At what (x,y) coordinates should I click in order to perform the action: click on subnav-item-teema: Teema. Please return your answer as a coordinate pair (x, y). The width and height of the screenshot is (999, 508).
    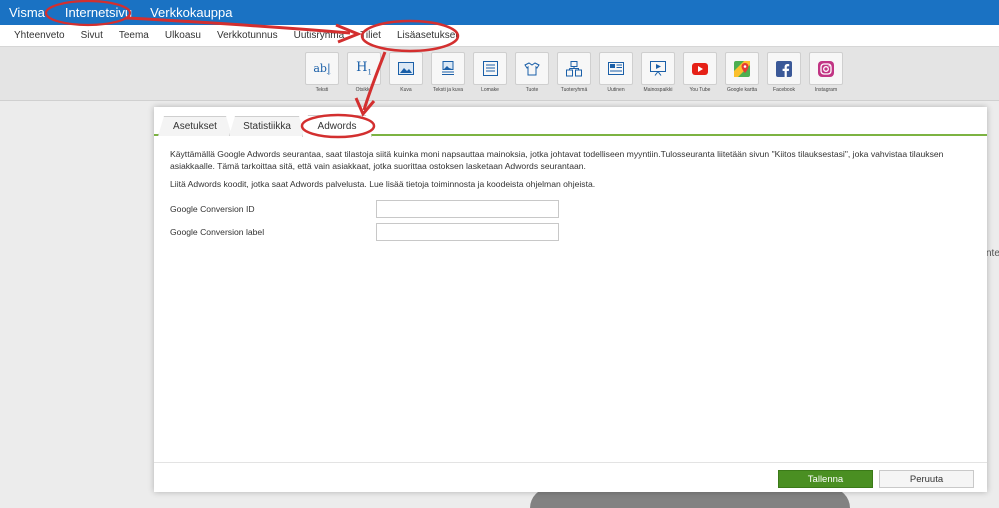
    Looking at the image, I should click on (134, 35).